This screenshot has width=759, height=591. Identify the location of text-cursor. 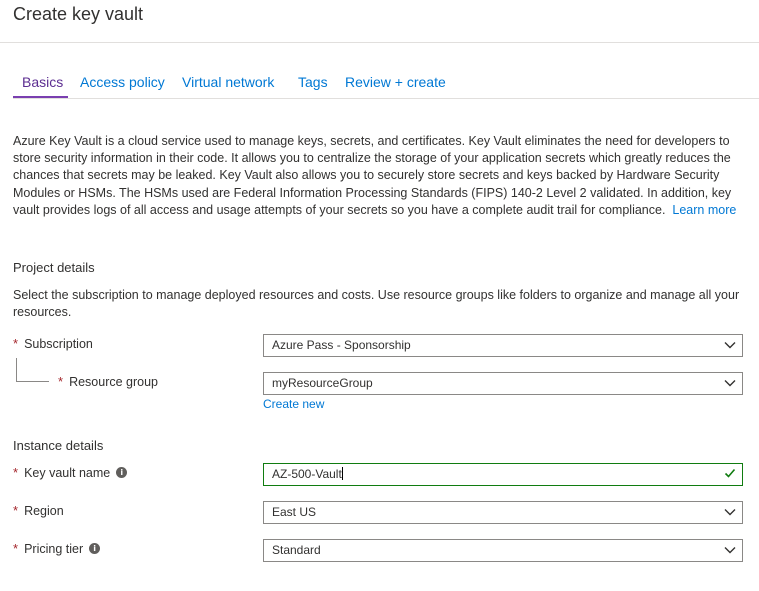
(342, 473).